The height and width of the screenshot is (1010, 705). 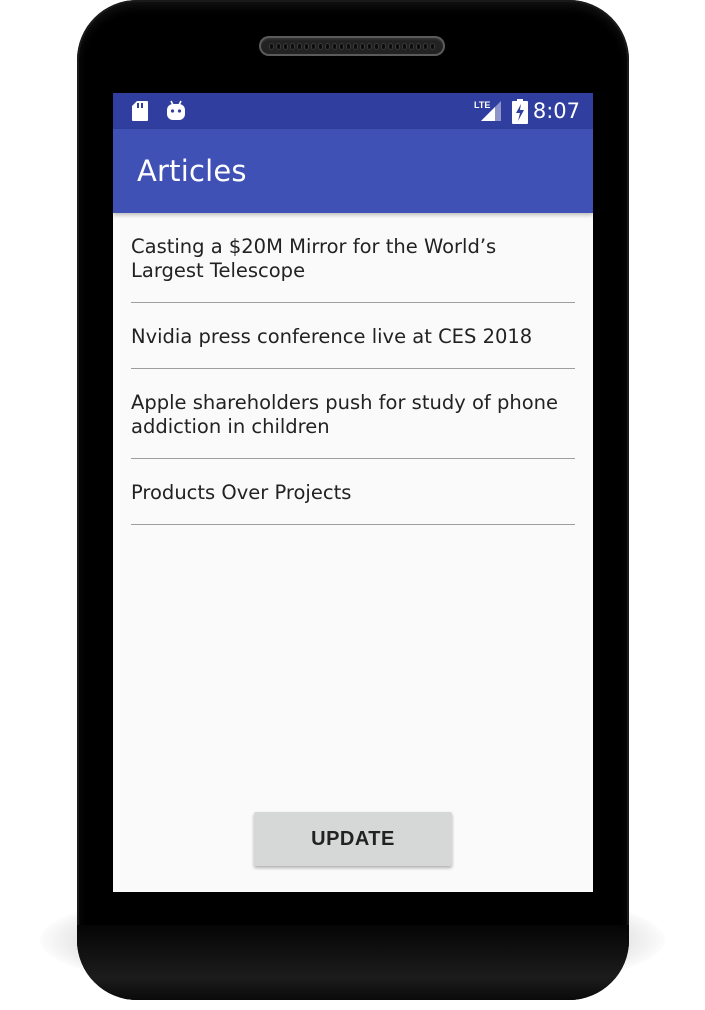 What do you see at coordinates (353, 111) in the screenshot?
I see `status-bar: LTE 8:07` at bounding box center [353, 111].